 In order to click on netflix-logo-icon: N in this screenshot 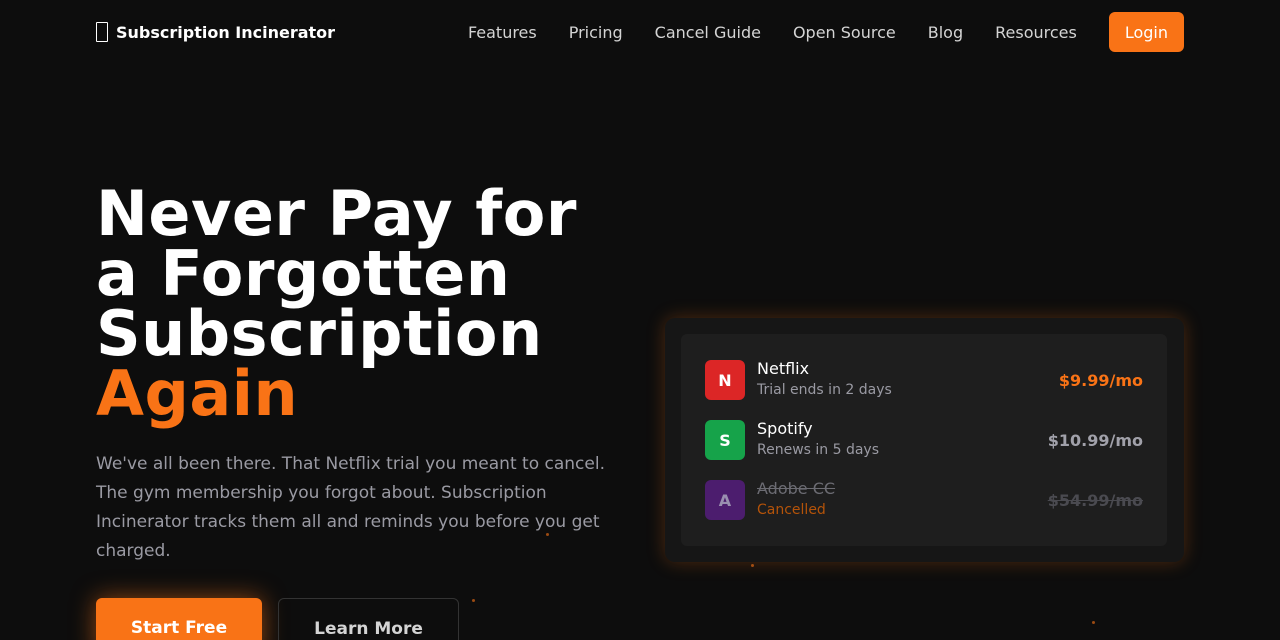, I will do `click(725, 380)`.